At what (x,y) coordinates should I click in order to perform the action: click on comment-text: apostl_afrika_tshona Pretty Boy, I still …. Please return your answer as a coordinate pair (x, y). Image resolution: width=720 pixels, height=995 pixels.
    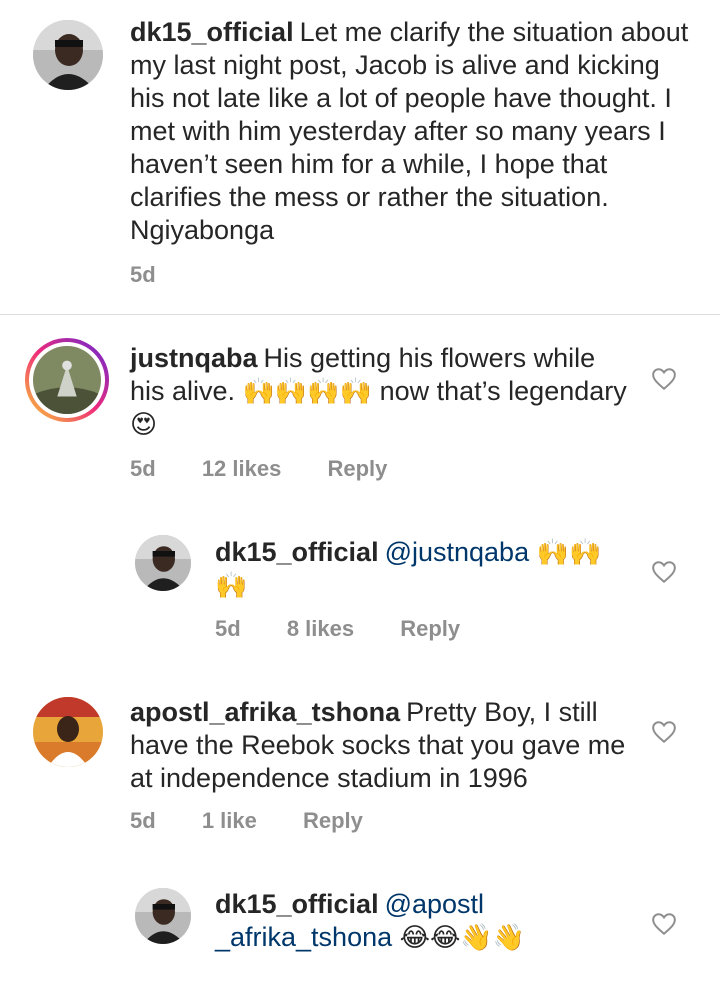
    Looking at the image, I should click on (380, 745).